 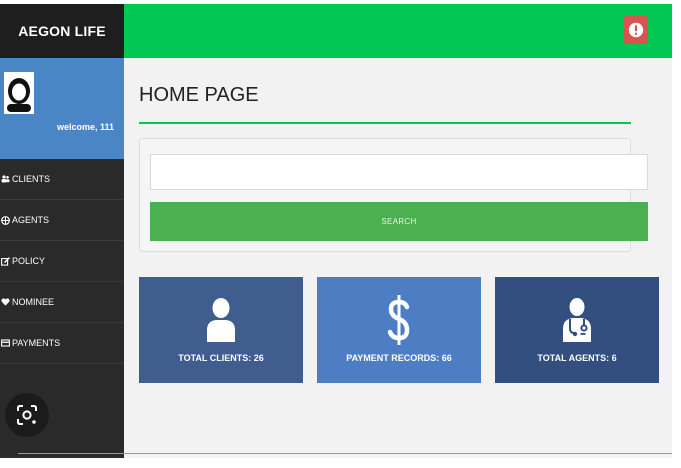 What do you see at coordinates (5, 179) in the screenshot?
I see `users-icon` at bounding box center [5, 179].